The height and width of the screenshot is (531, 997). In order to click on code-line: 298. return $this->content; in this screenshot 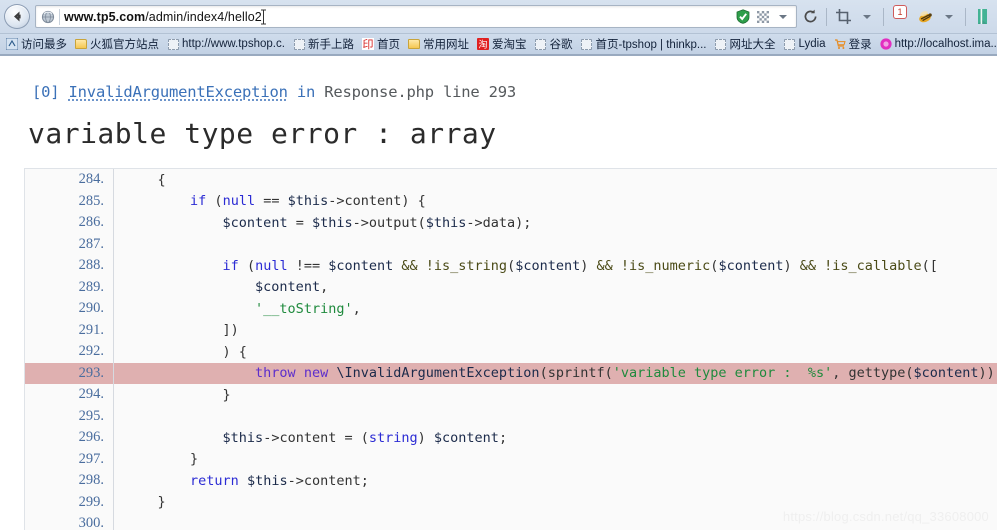, I will do `click(511, 481)`.